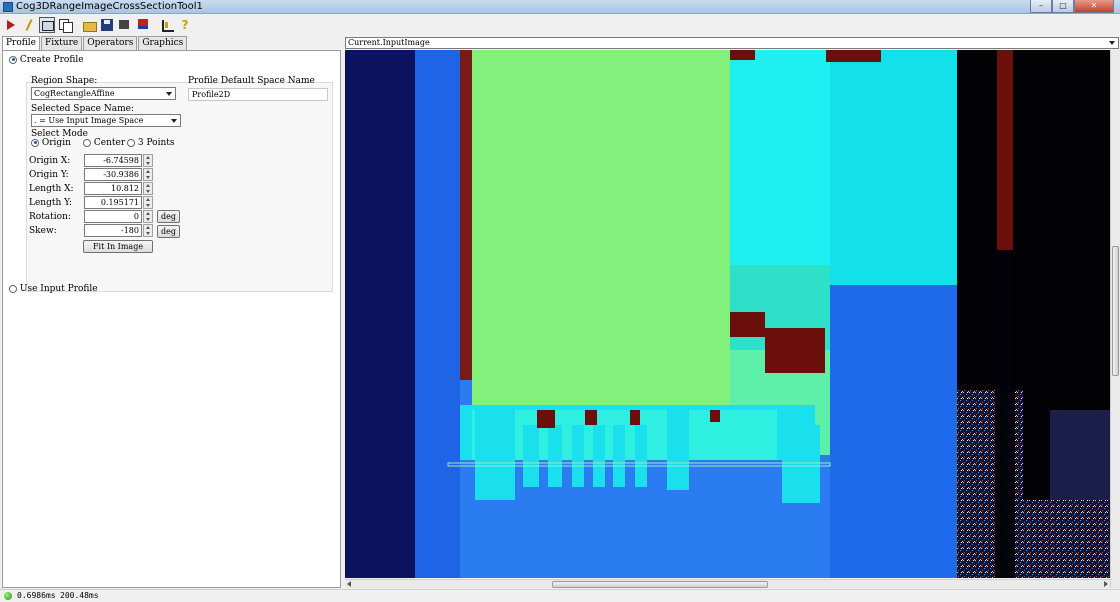  Describe the element at coordinates (87, 142) in the screenshot. I see `mode-center-radio` at that location.